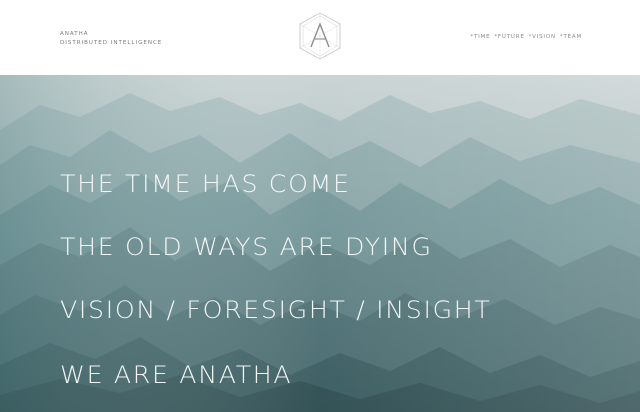 This screenshot has height=412, width=640. I want to click on nav-link-team: *TEAM, so click(571, 37).